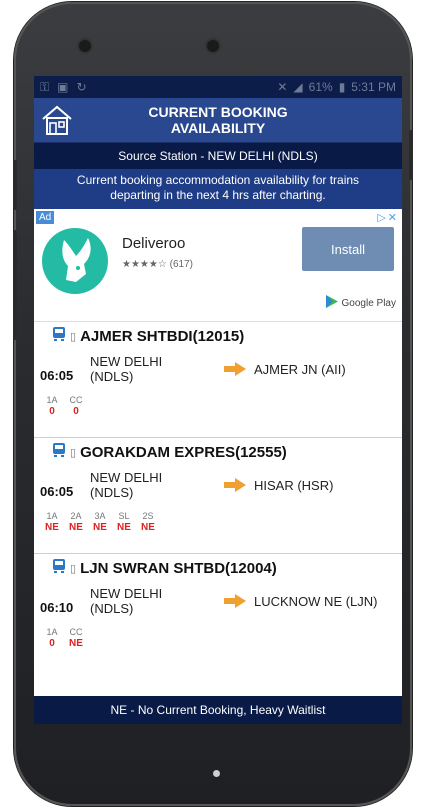  What do you see at coordinates (154, 243) in the screenshot?
I see `ad-app-name: Deliveroo` at bounding box center [154, 243].